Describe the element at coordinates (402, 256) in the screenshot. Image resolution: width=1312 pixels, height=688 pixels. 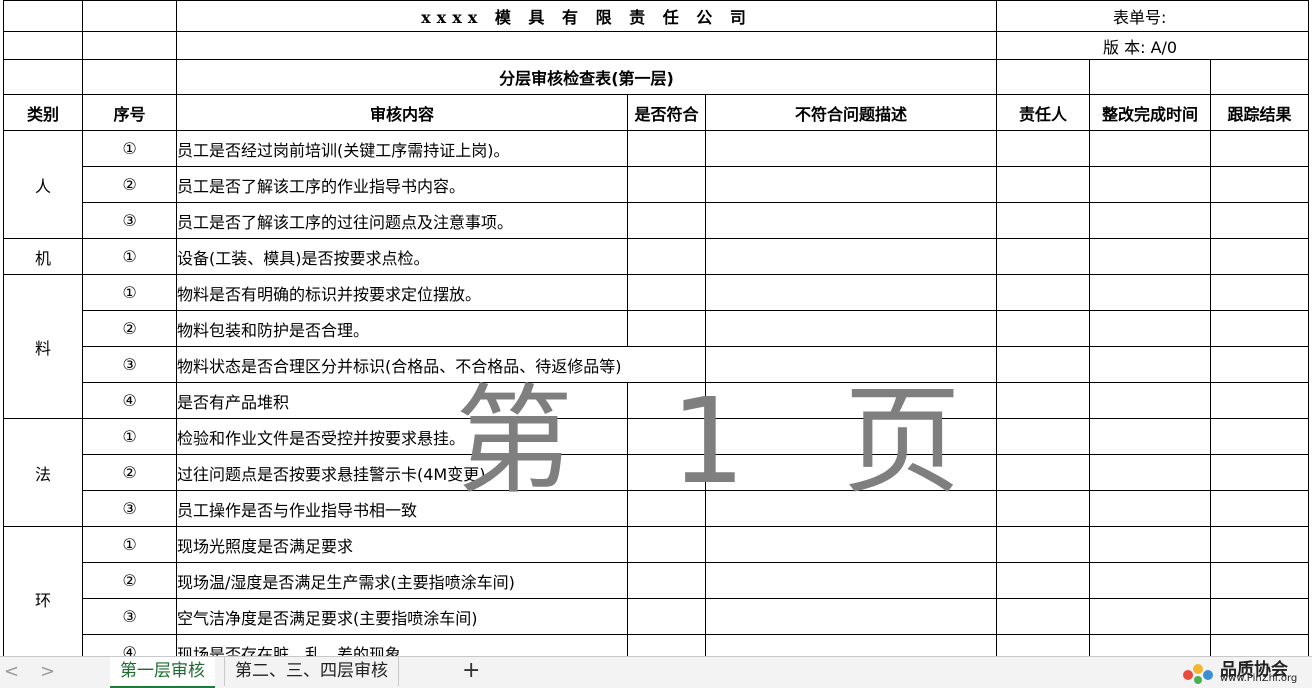
I see `content-cell: 设备(工装、模具)是否按要求点检。` at that location.